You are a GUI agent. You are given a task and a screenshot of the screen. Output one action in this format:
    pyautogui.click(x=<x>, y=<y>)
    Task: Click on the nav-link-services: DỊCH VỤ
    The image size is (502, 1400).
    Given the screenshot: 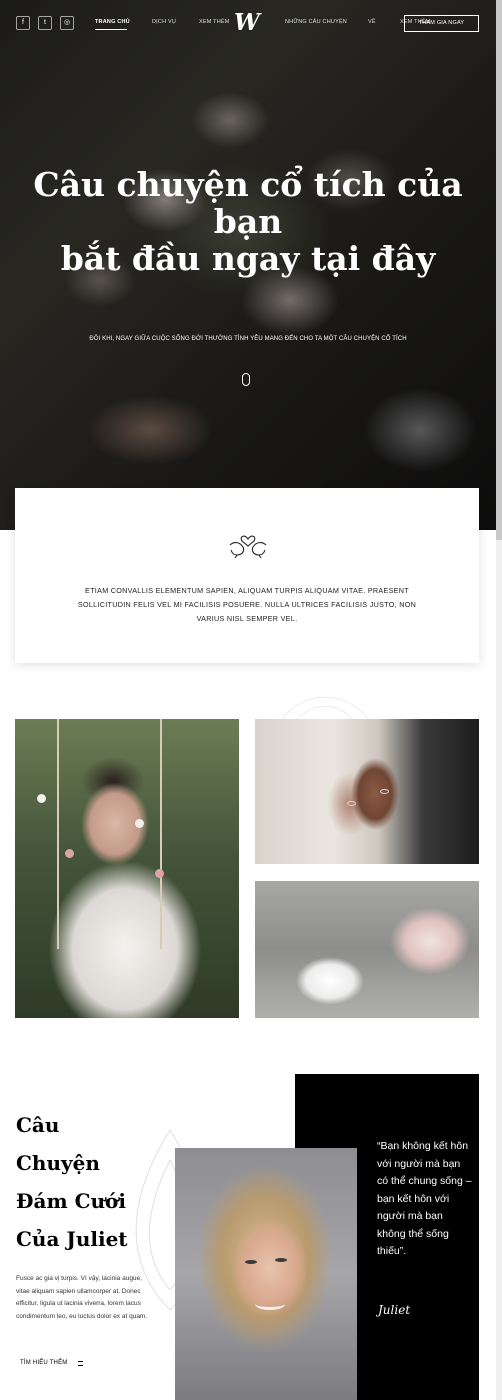 What is the action you would take?
    pyautogui.click(x=164, y=22)
    